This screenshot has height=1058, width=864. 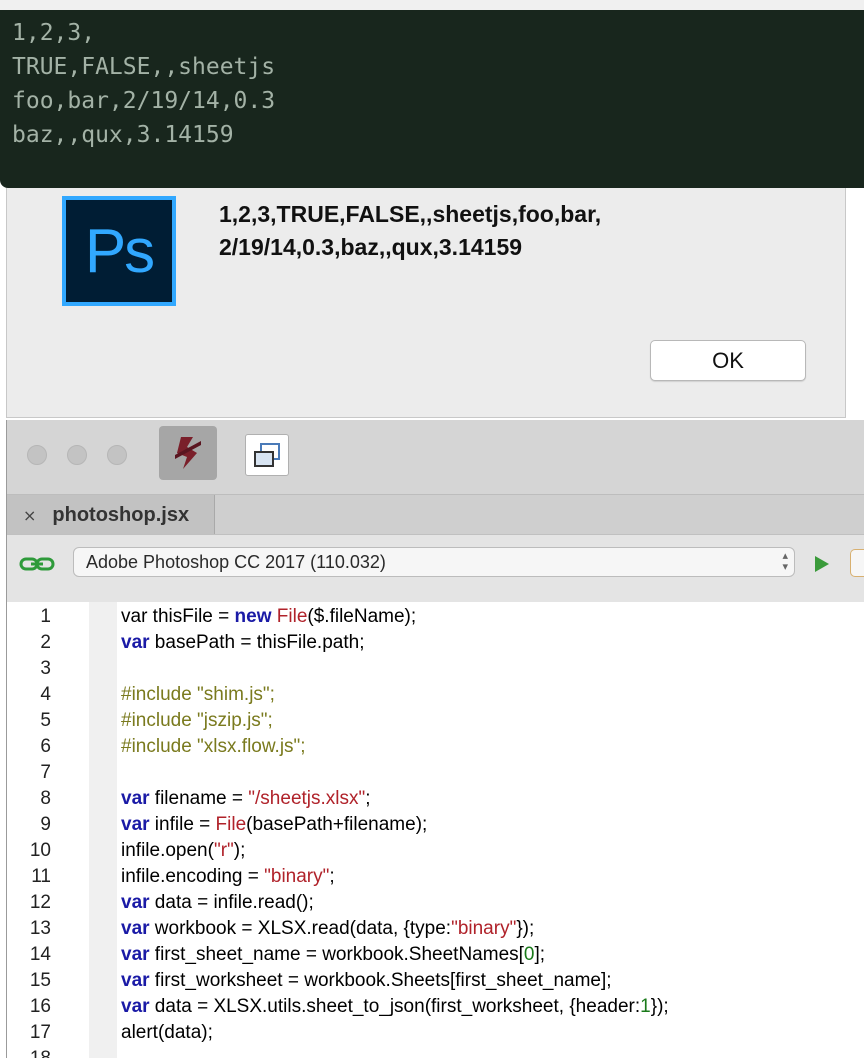 What do you see at coordinates (45, 798) in the screenshot?
I see `line-number: 8` at bounding box center [45, 798].